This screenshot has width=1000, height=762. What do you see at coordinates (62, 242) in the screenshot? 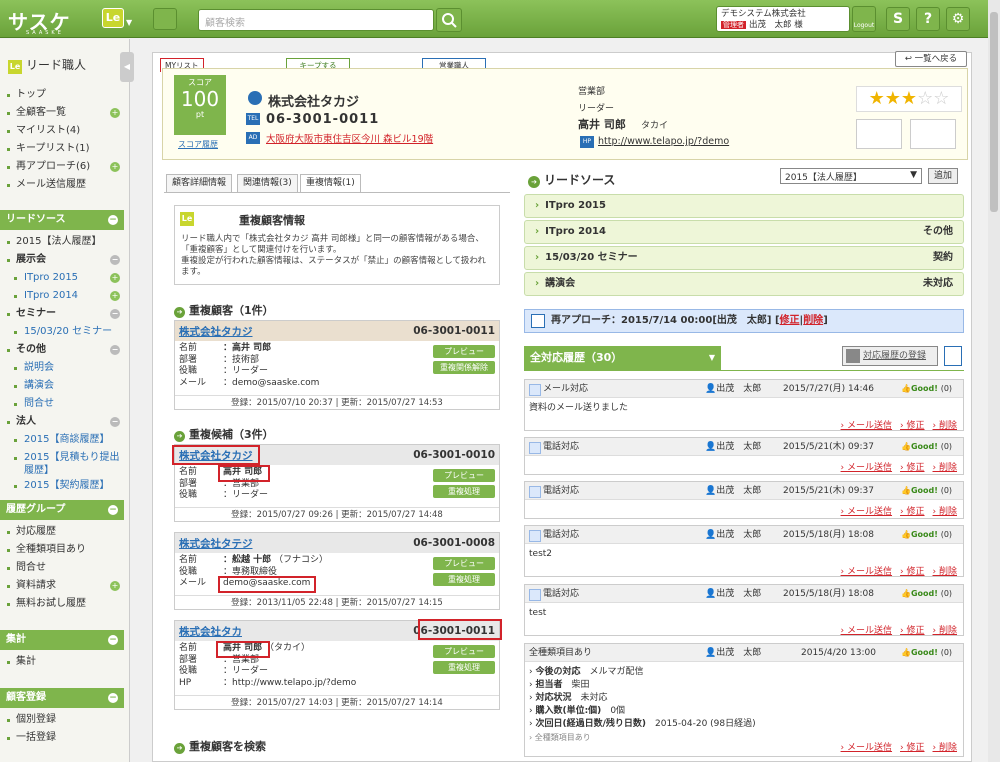
I see `sidebar-item-2015-corp: 2015【法人履歴】` at bounding box center [62, 242].